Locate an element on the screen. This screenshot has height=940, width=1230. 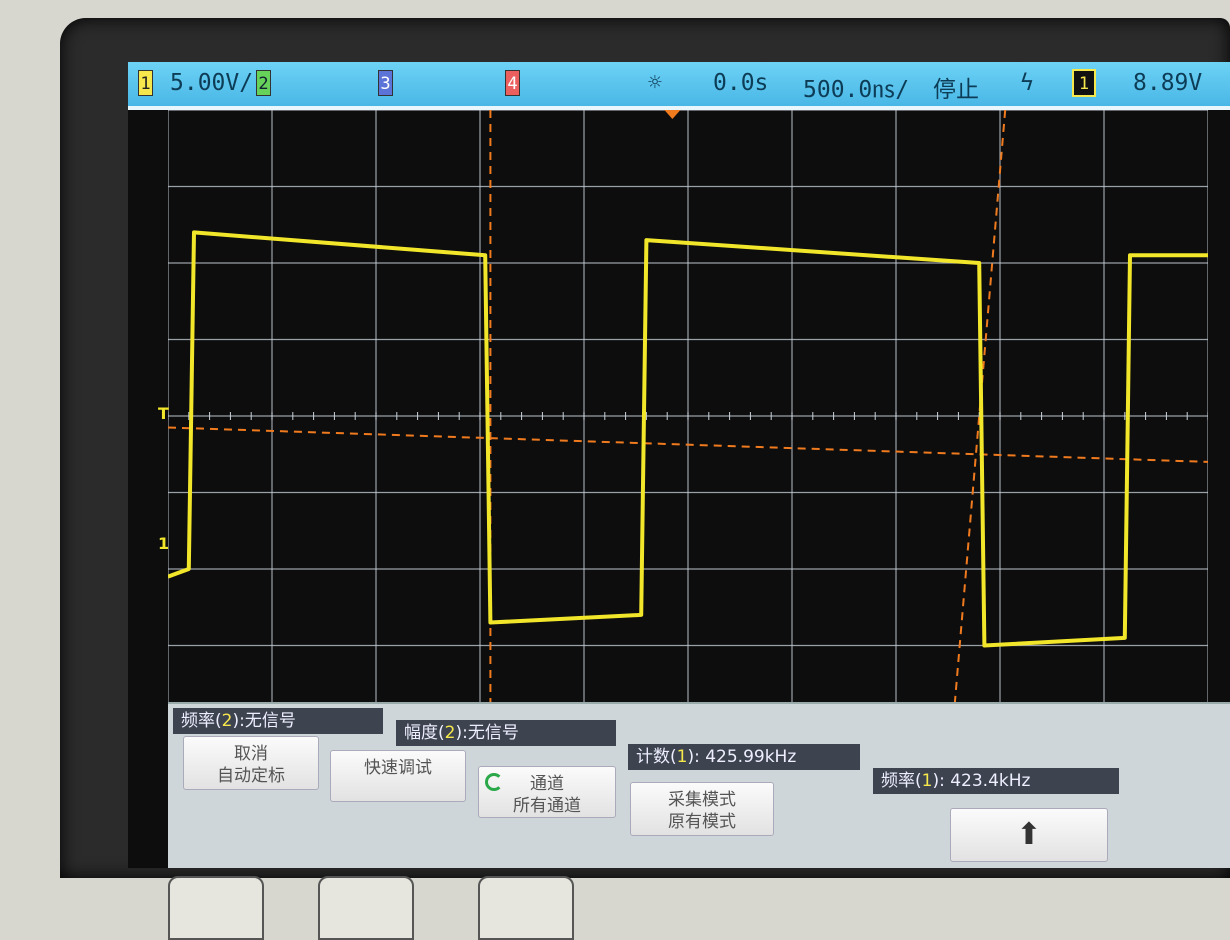
run-state: 停止 is located at coordinates (956, 90).